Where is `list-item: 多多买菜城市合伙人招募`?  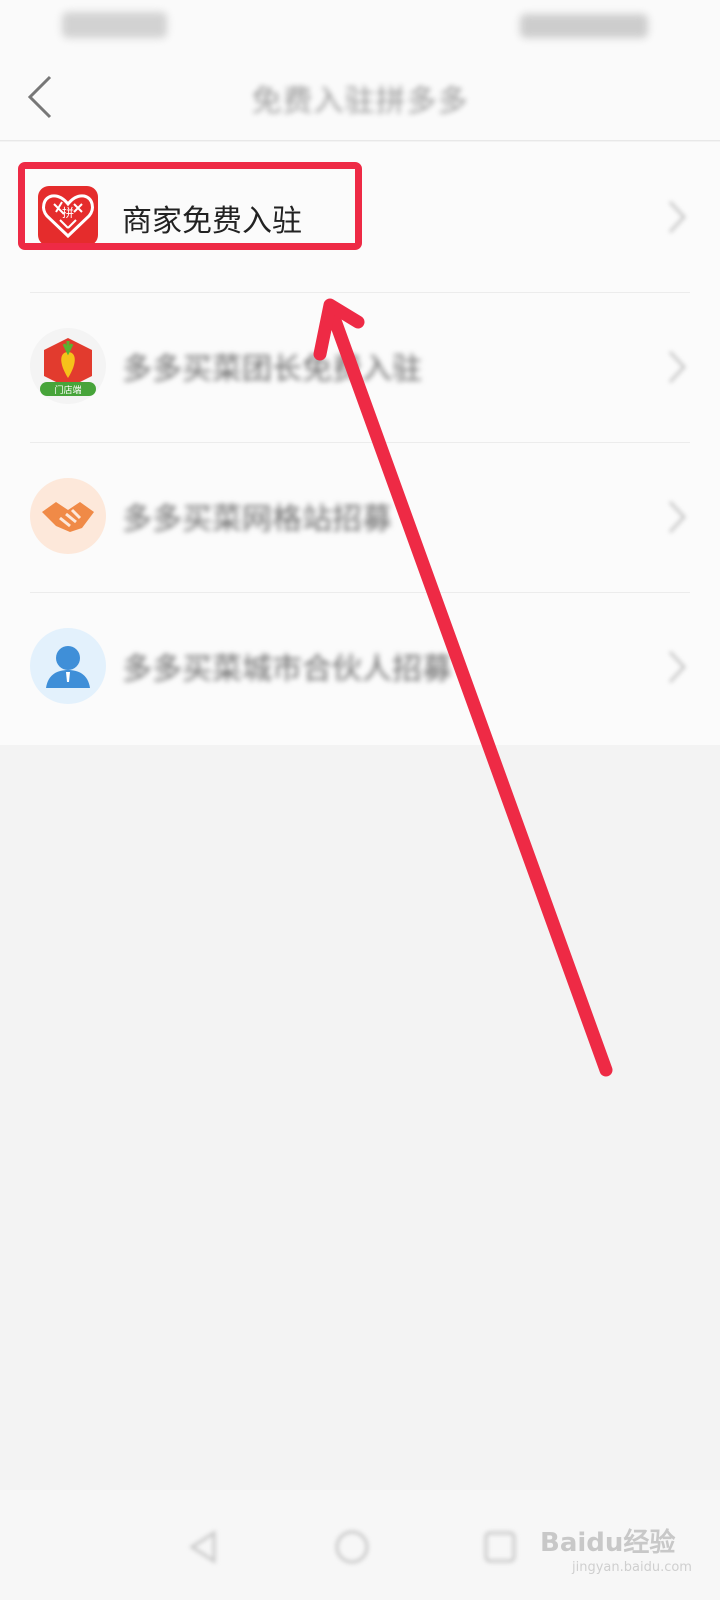 list-item: 多多买菜城市合伙人招募 is located at coordinates (360, 667).